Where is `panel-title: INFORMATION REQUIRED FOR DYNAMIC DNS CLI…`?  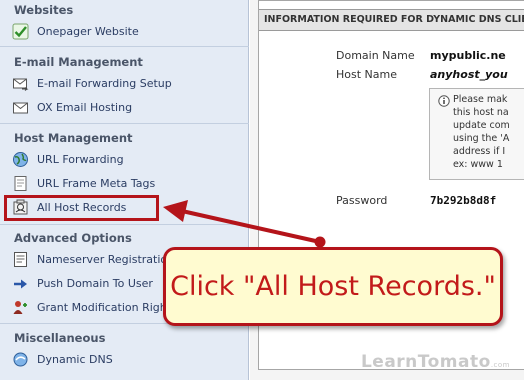 panel-title: INFORMATION REQUIRED FOR DYNAMIC DNS CLI… is located at coordinates (391, 20).